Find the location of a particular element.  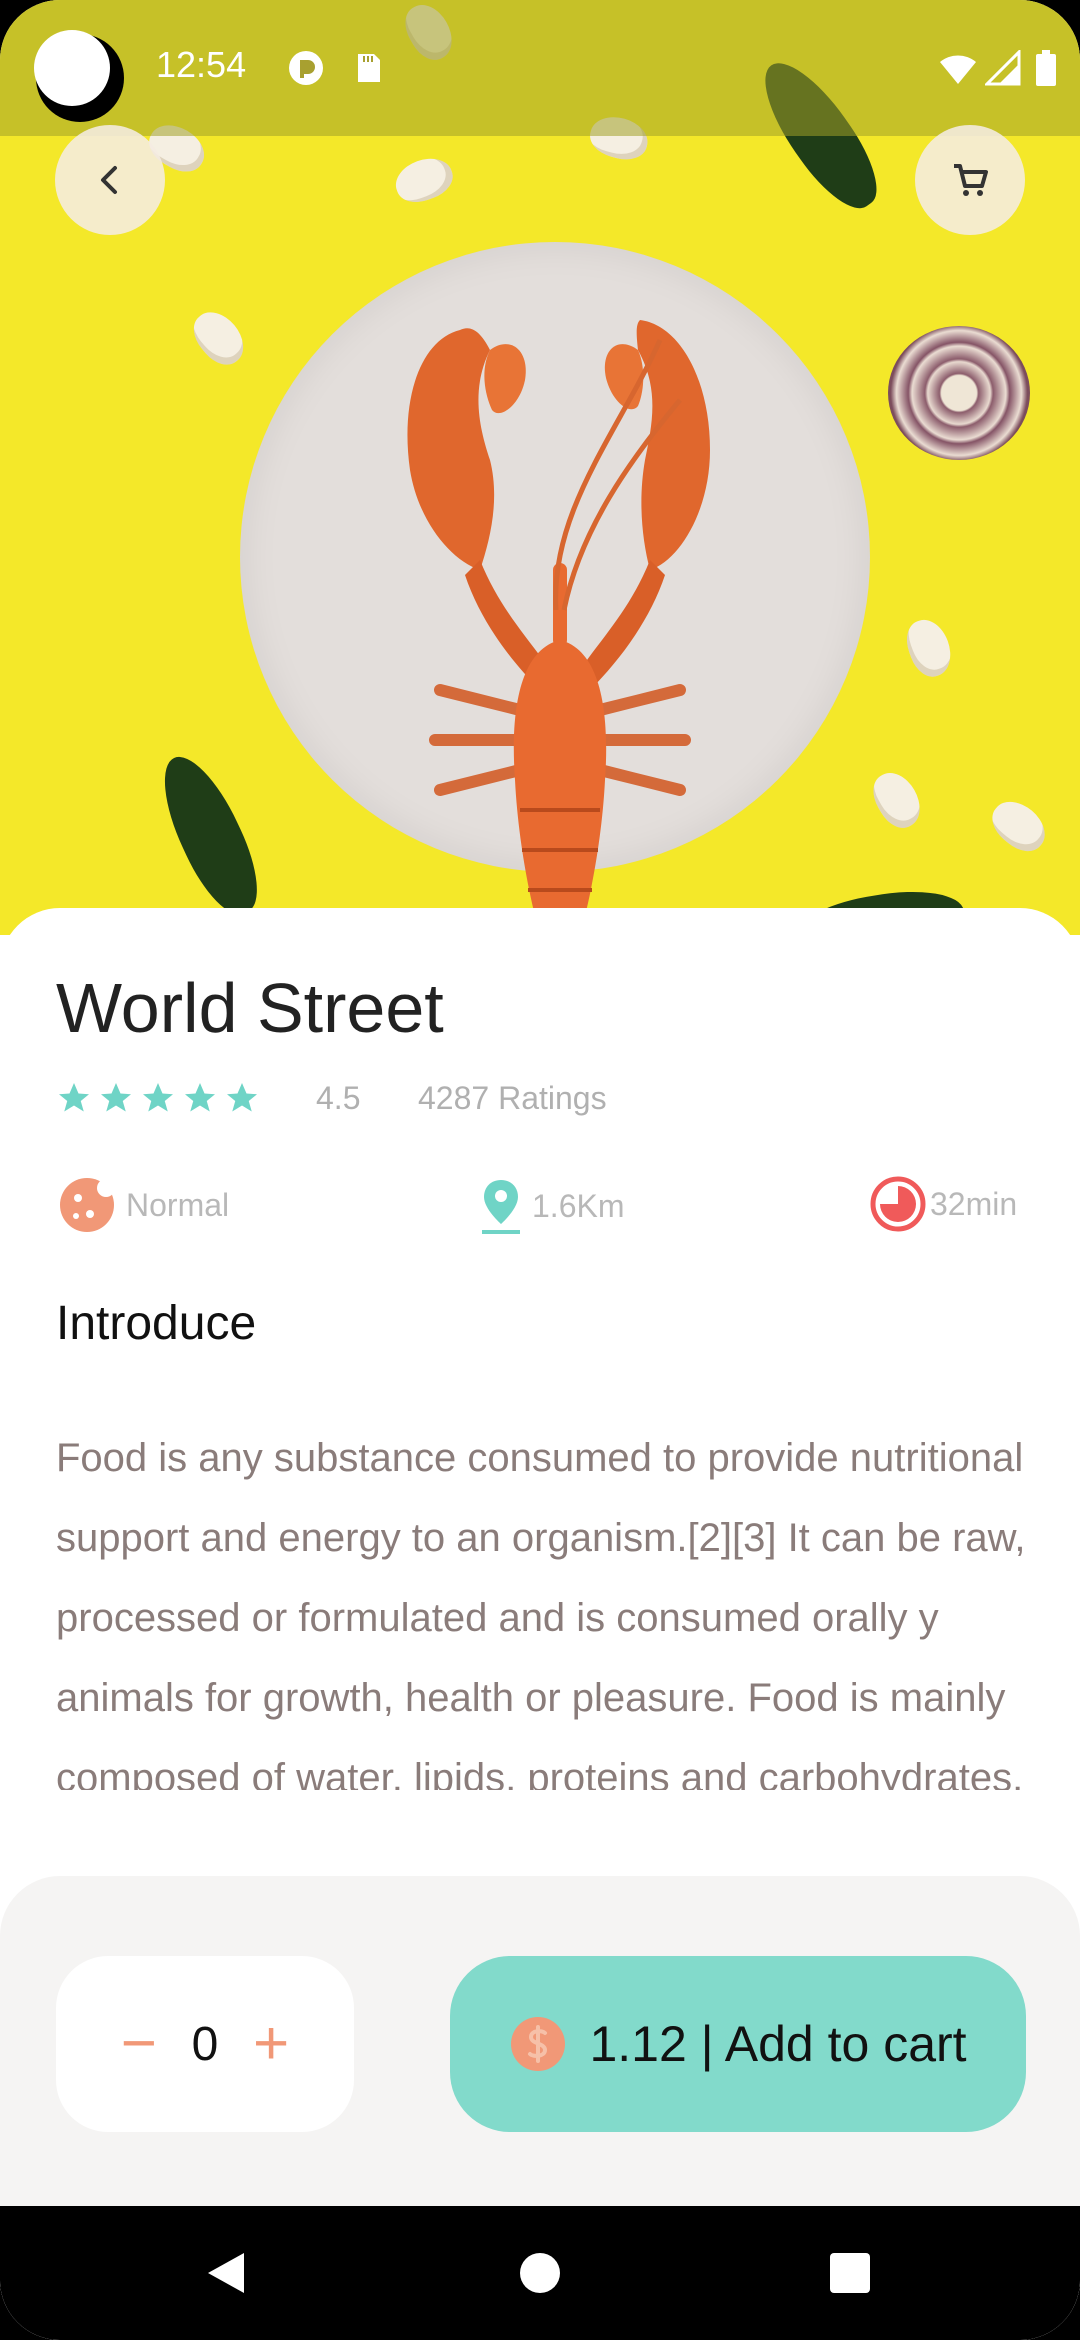

info-time: 32min is located at coordinates (943, 1204).